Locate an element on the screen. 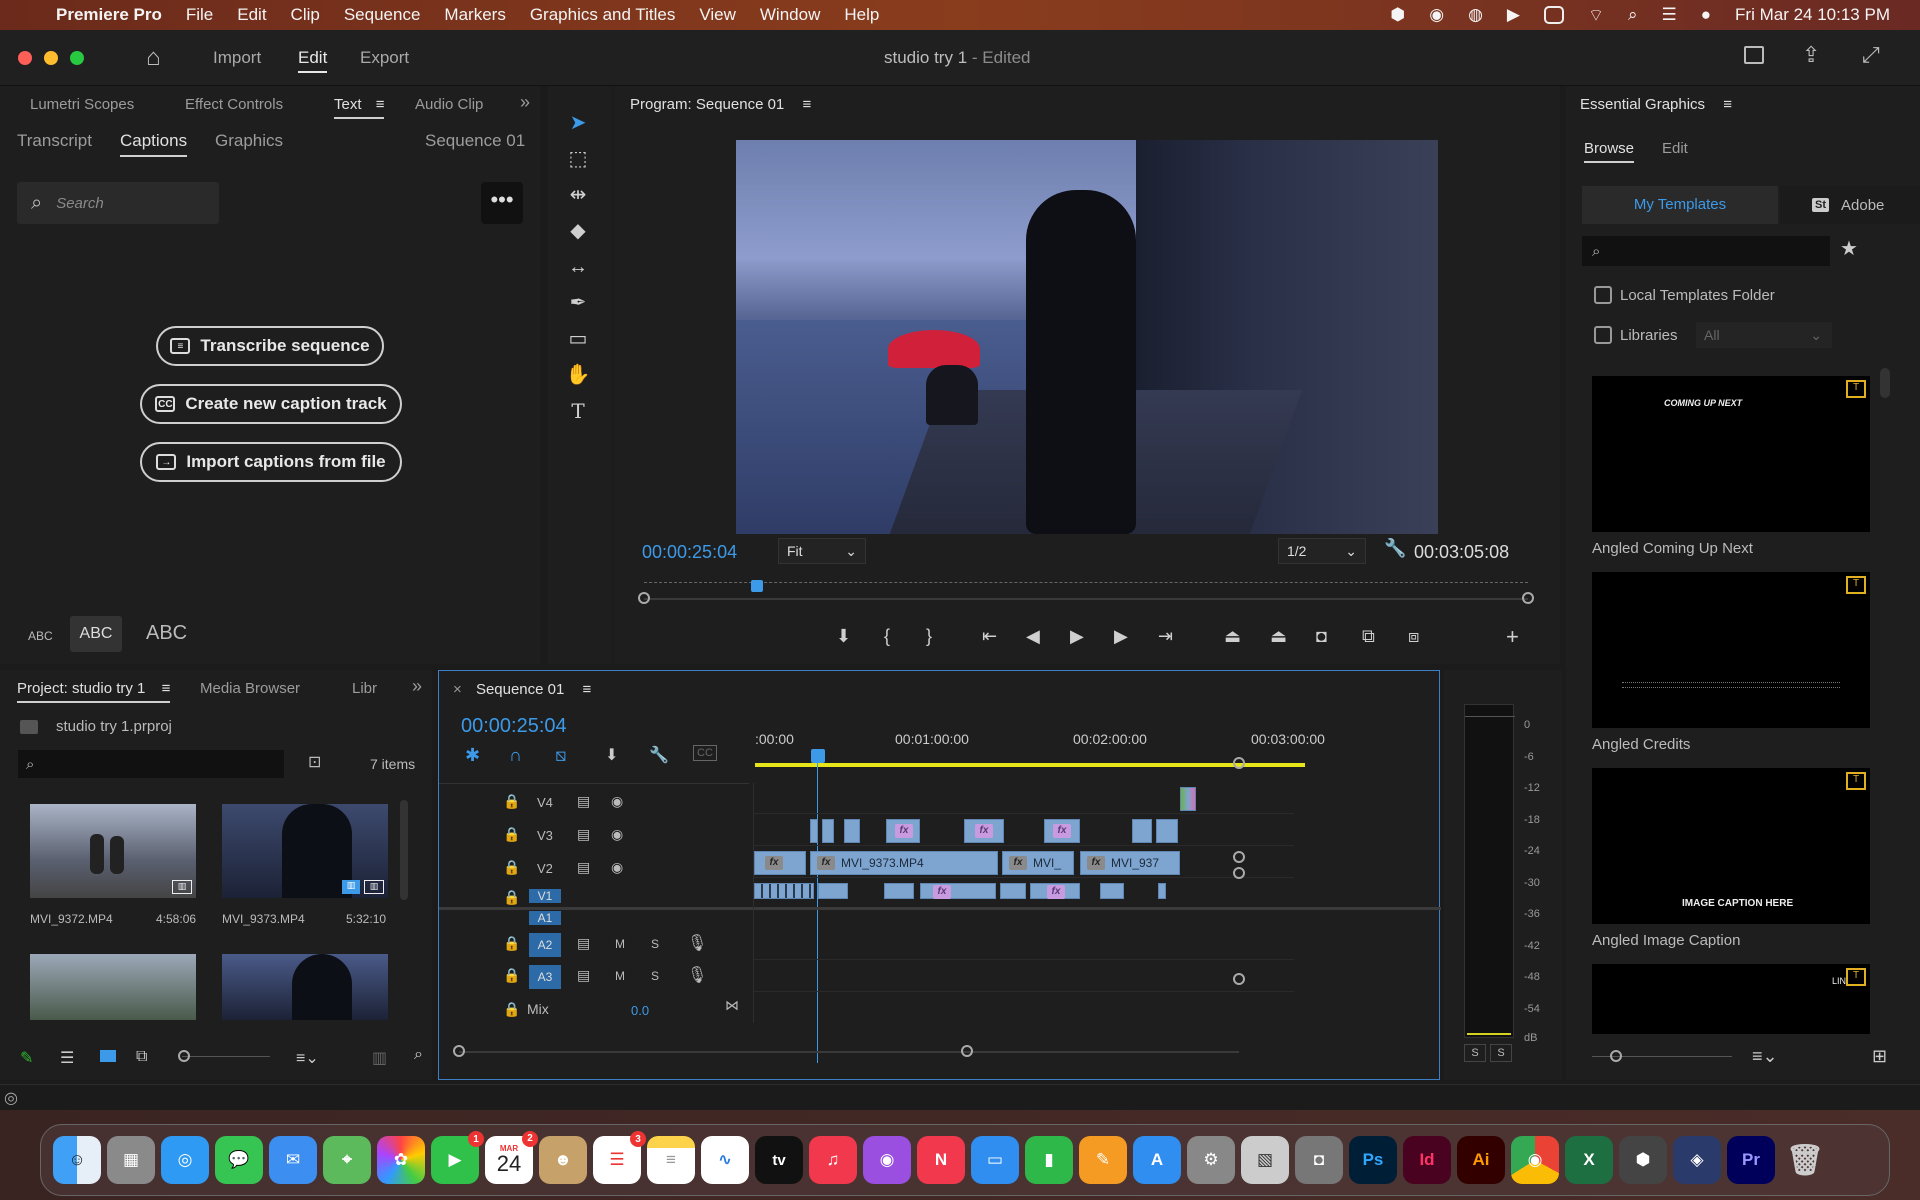  caption-search-field: ⌕ Search is located at coordinates (118, 203).